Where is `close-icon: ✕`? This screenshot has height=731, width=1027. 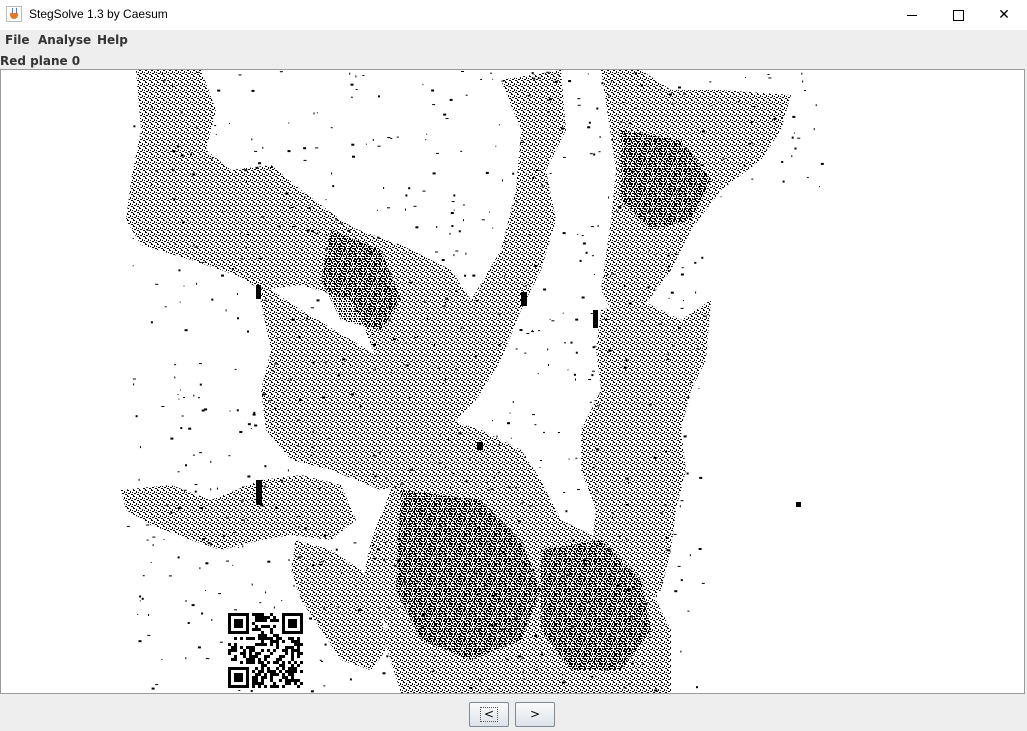
close-icon: ✕ is located at coordinates (1004, 15).